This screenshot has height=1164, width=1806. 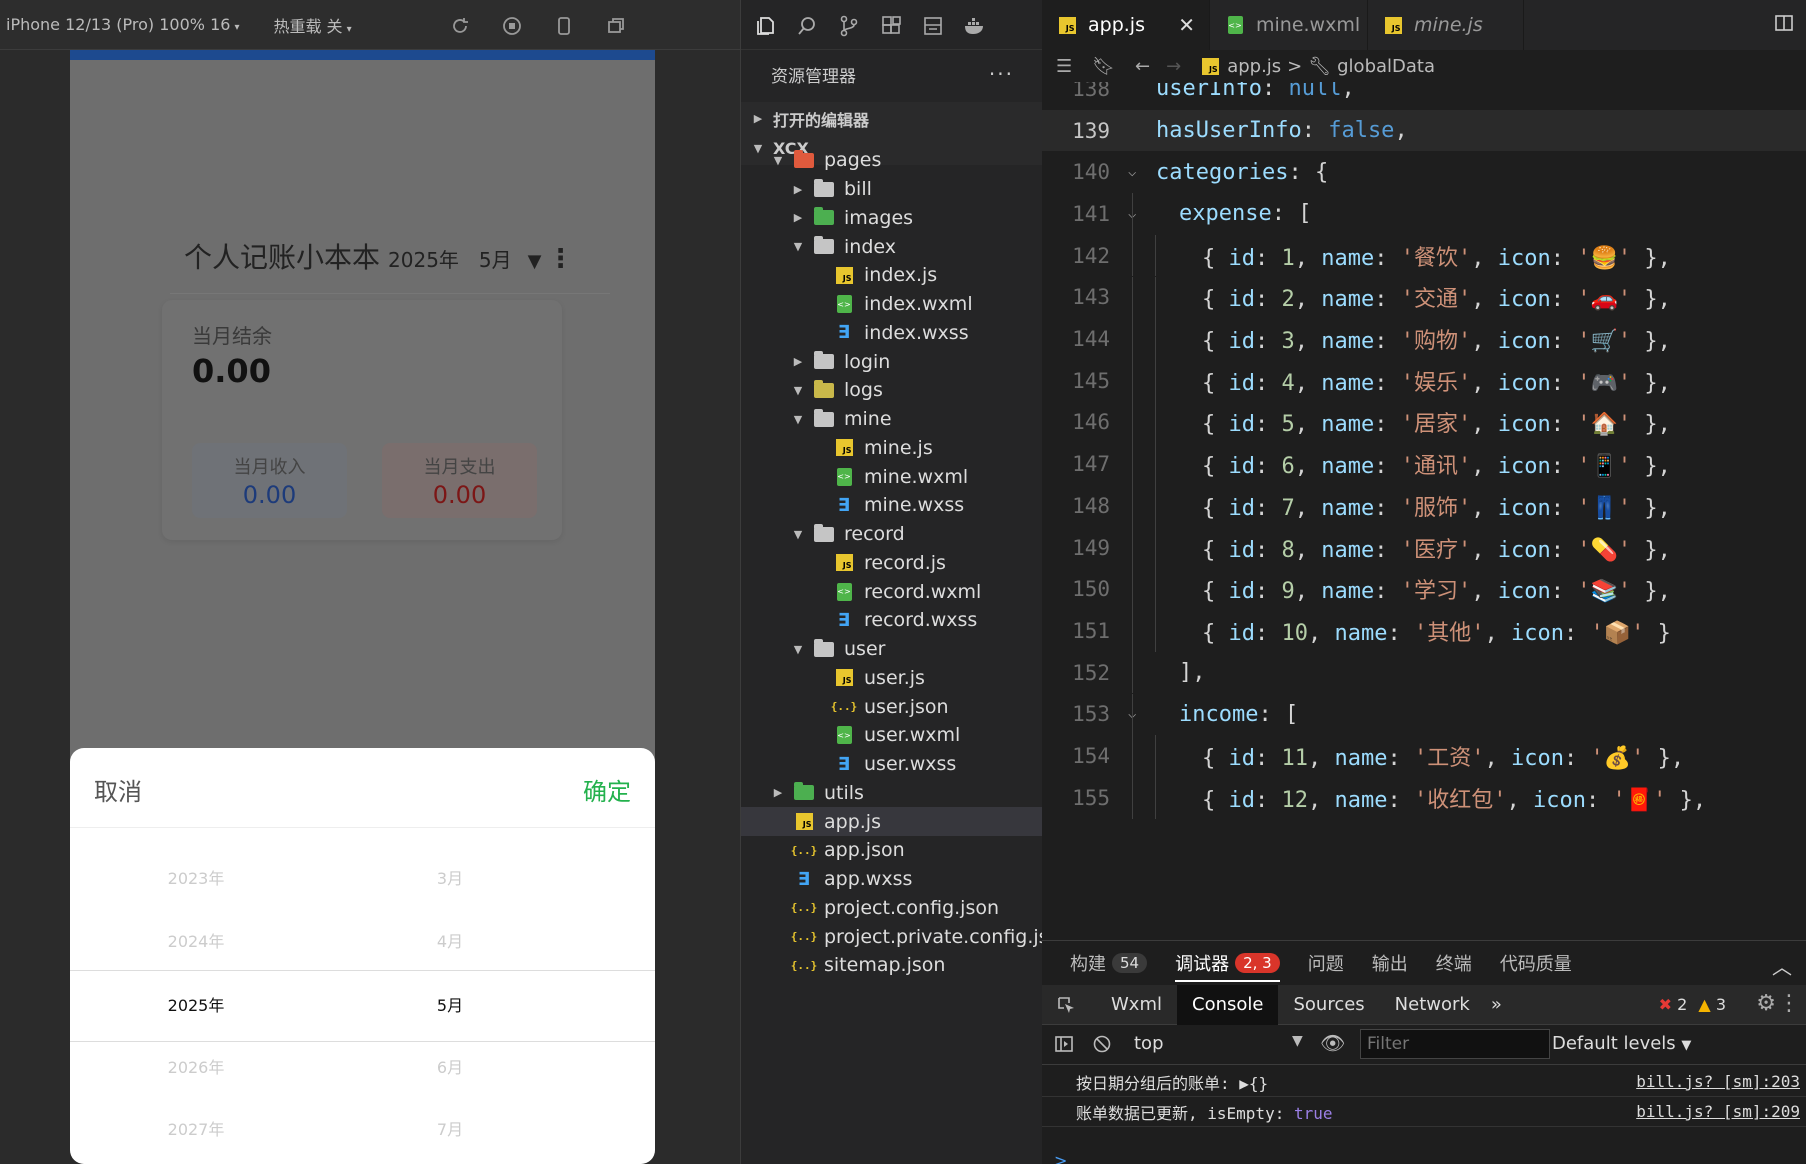 I want to click on editor-tab: <> mine.wxml, so click(x=1289, y=25).